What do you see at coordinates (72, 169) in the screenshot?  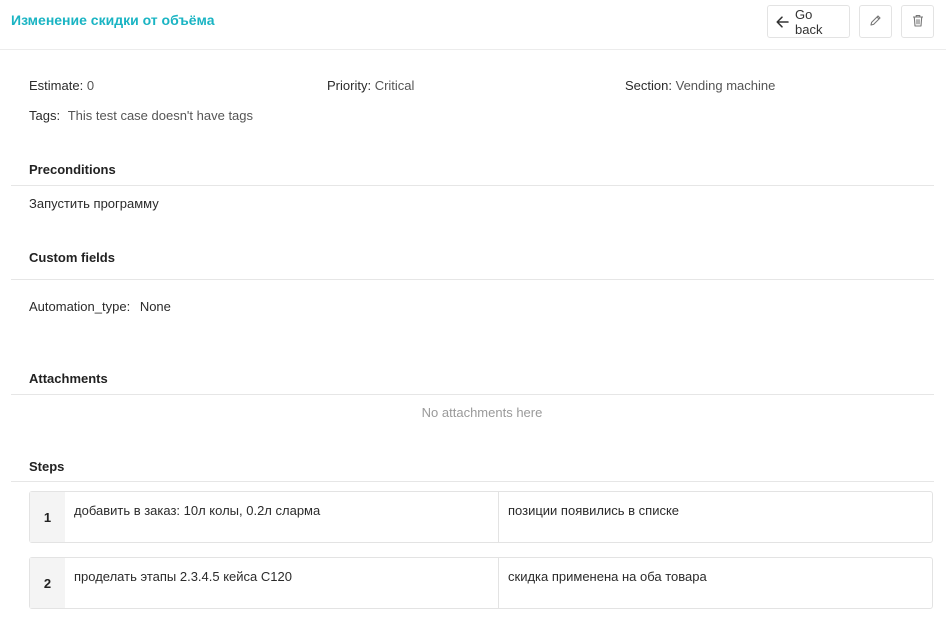 I see `preconditions-title: Preconditions` at bounding box center [72, 169].